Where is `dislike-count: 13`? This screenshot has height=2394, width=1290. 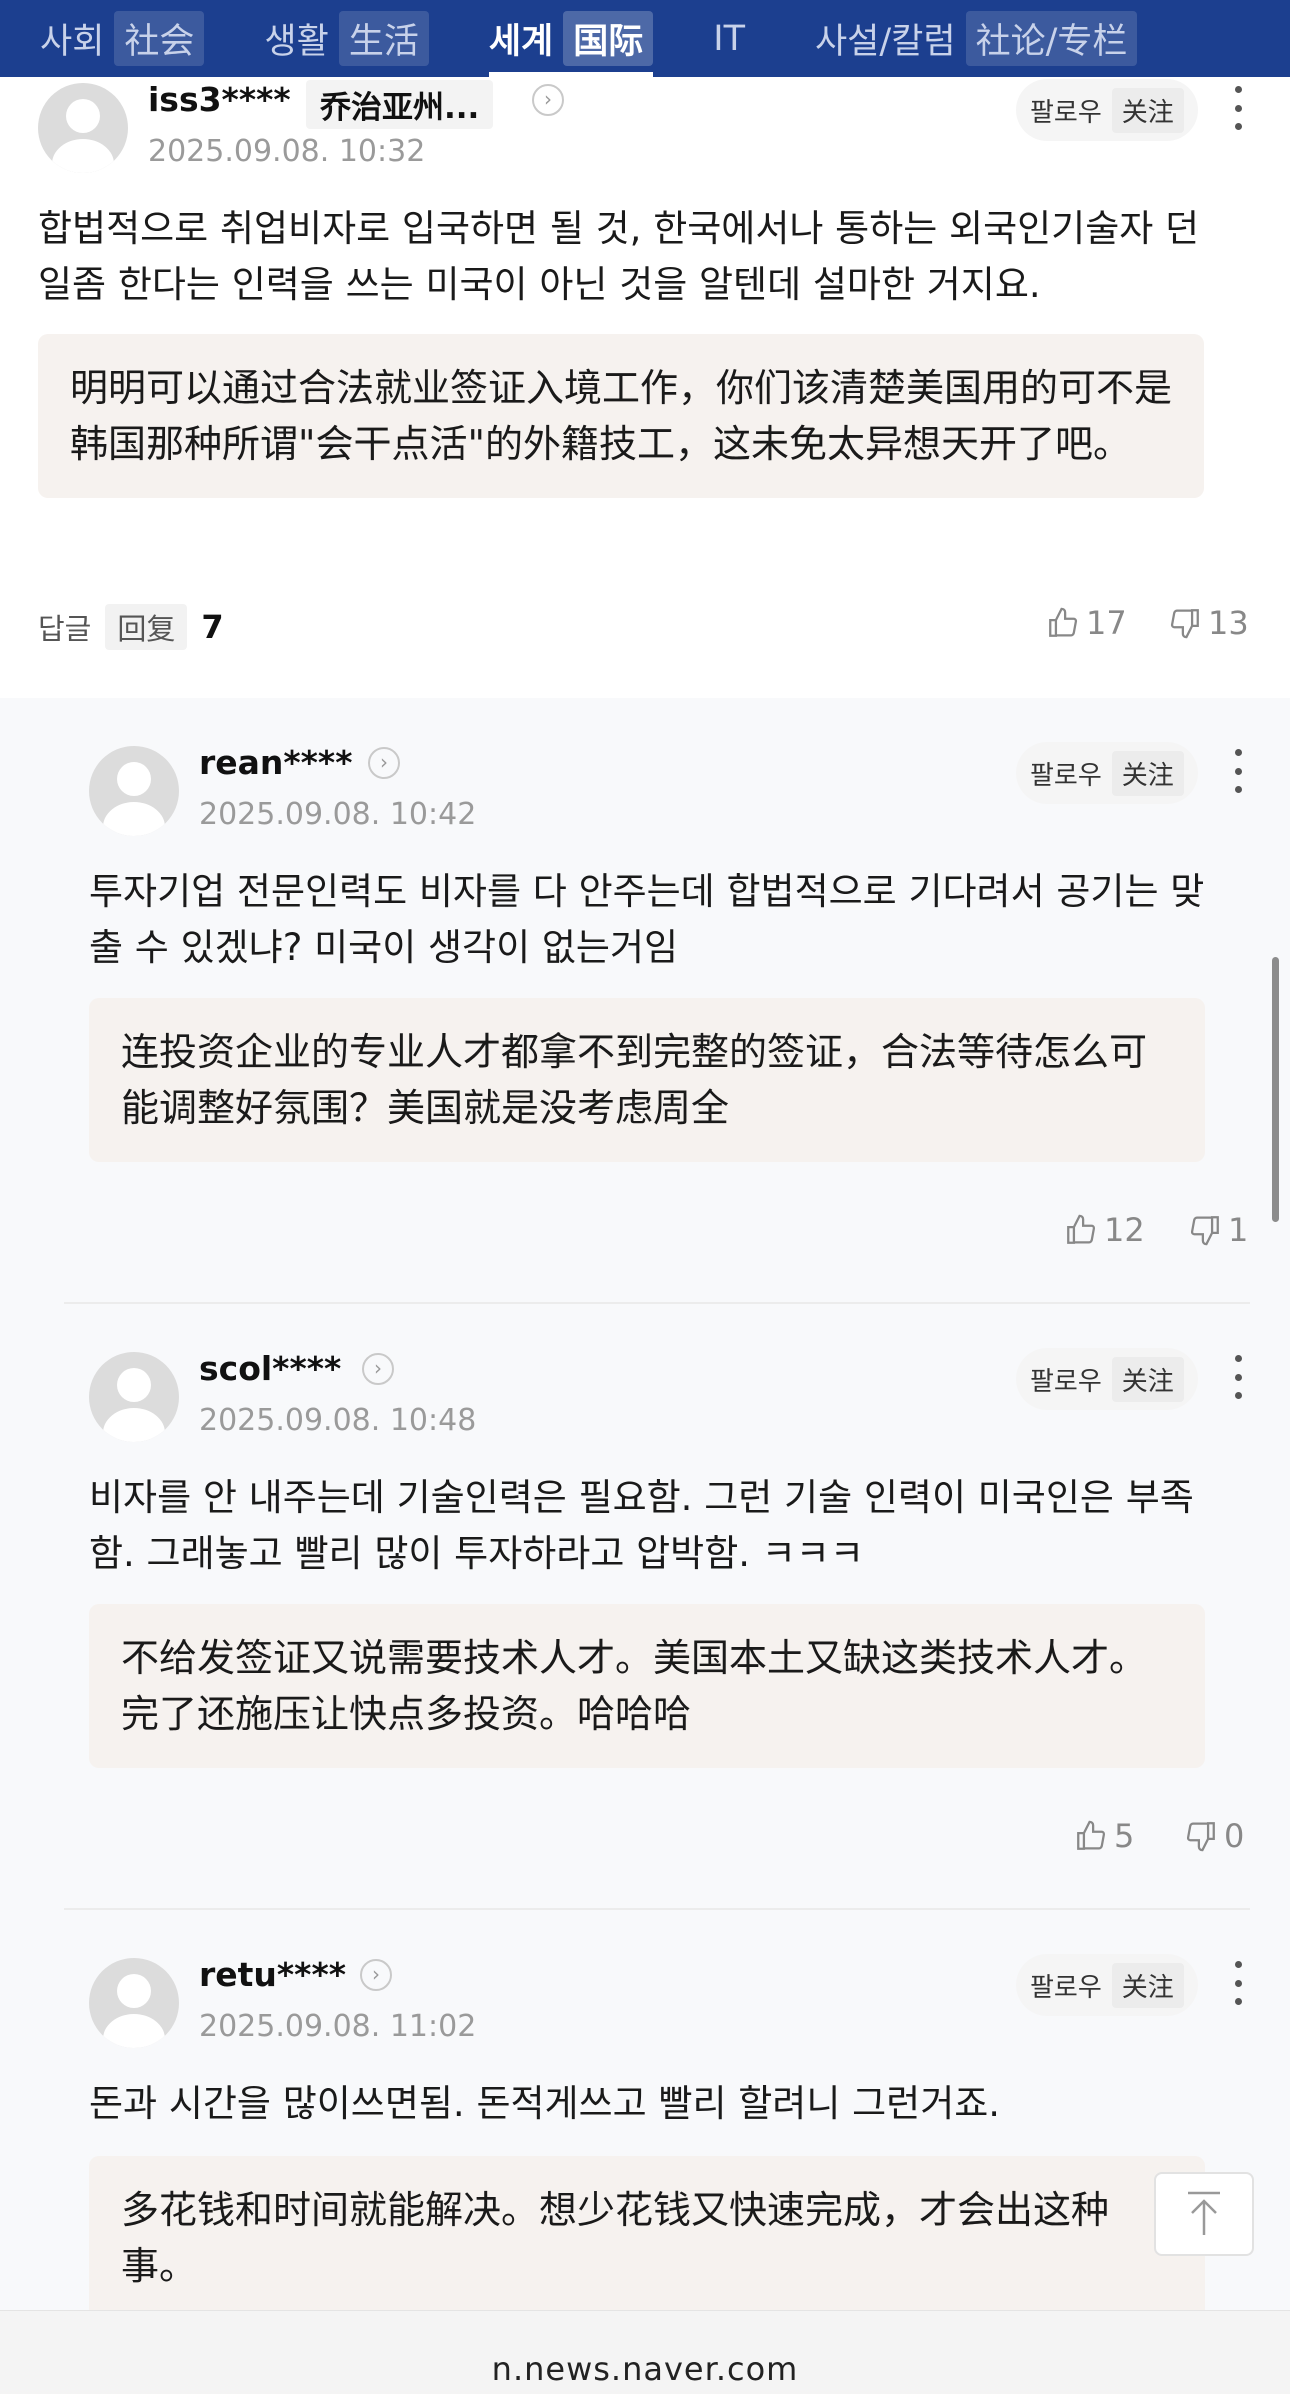
dislike-count: 13 is located at coordinates (1228, 623).